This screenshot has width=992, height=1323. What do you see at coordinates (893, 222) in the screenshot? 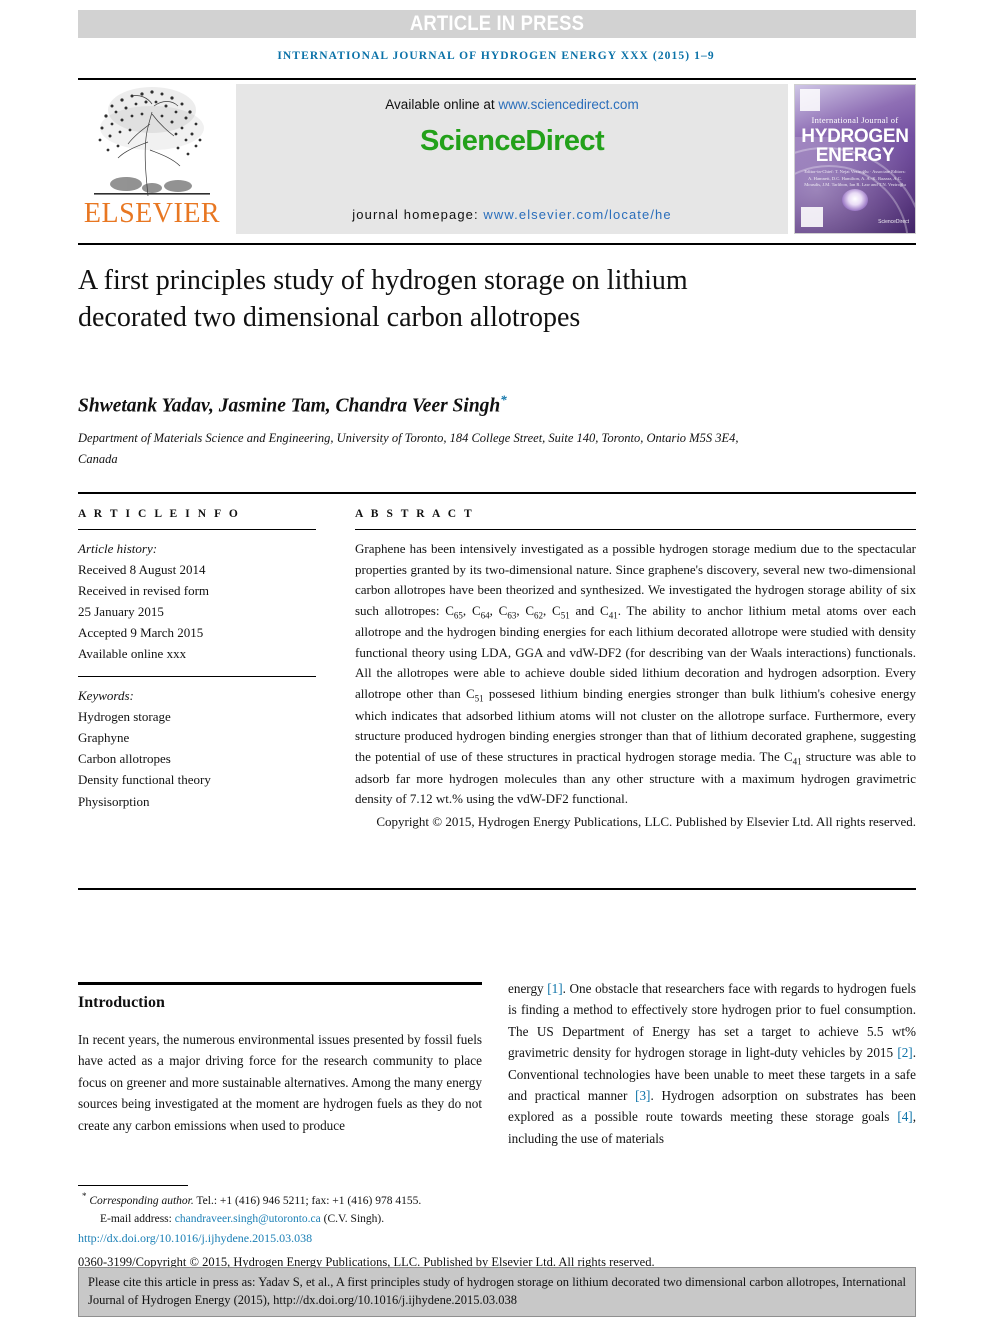
I see `cover-sciencedirect-label: ScienceDirect` at bounding box center [893, 222].